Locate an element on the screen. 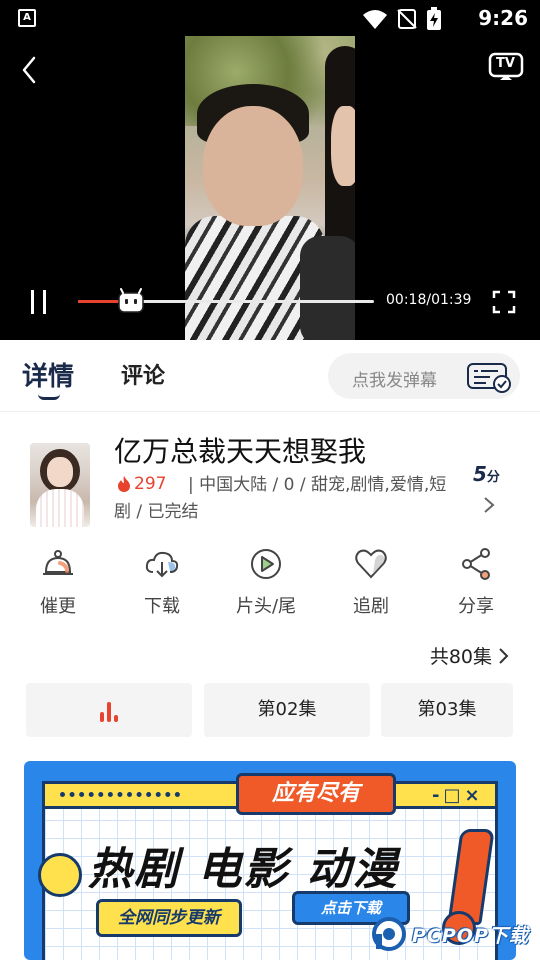 This screenshot has height=960, width=540. status-bar: A 9:26 is located at coordinates (270, 18).